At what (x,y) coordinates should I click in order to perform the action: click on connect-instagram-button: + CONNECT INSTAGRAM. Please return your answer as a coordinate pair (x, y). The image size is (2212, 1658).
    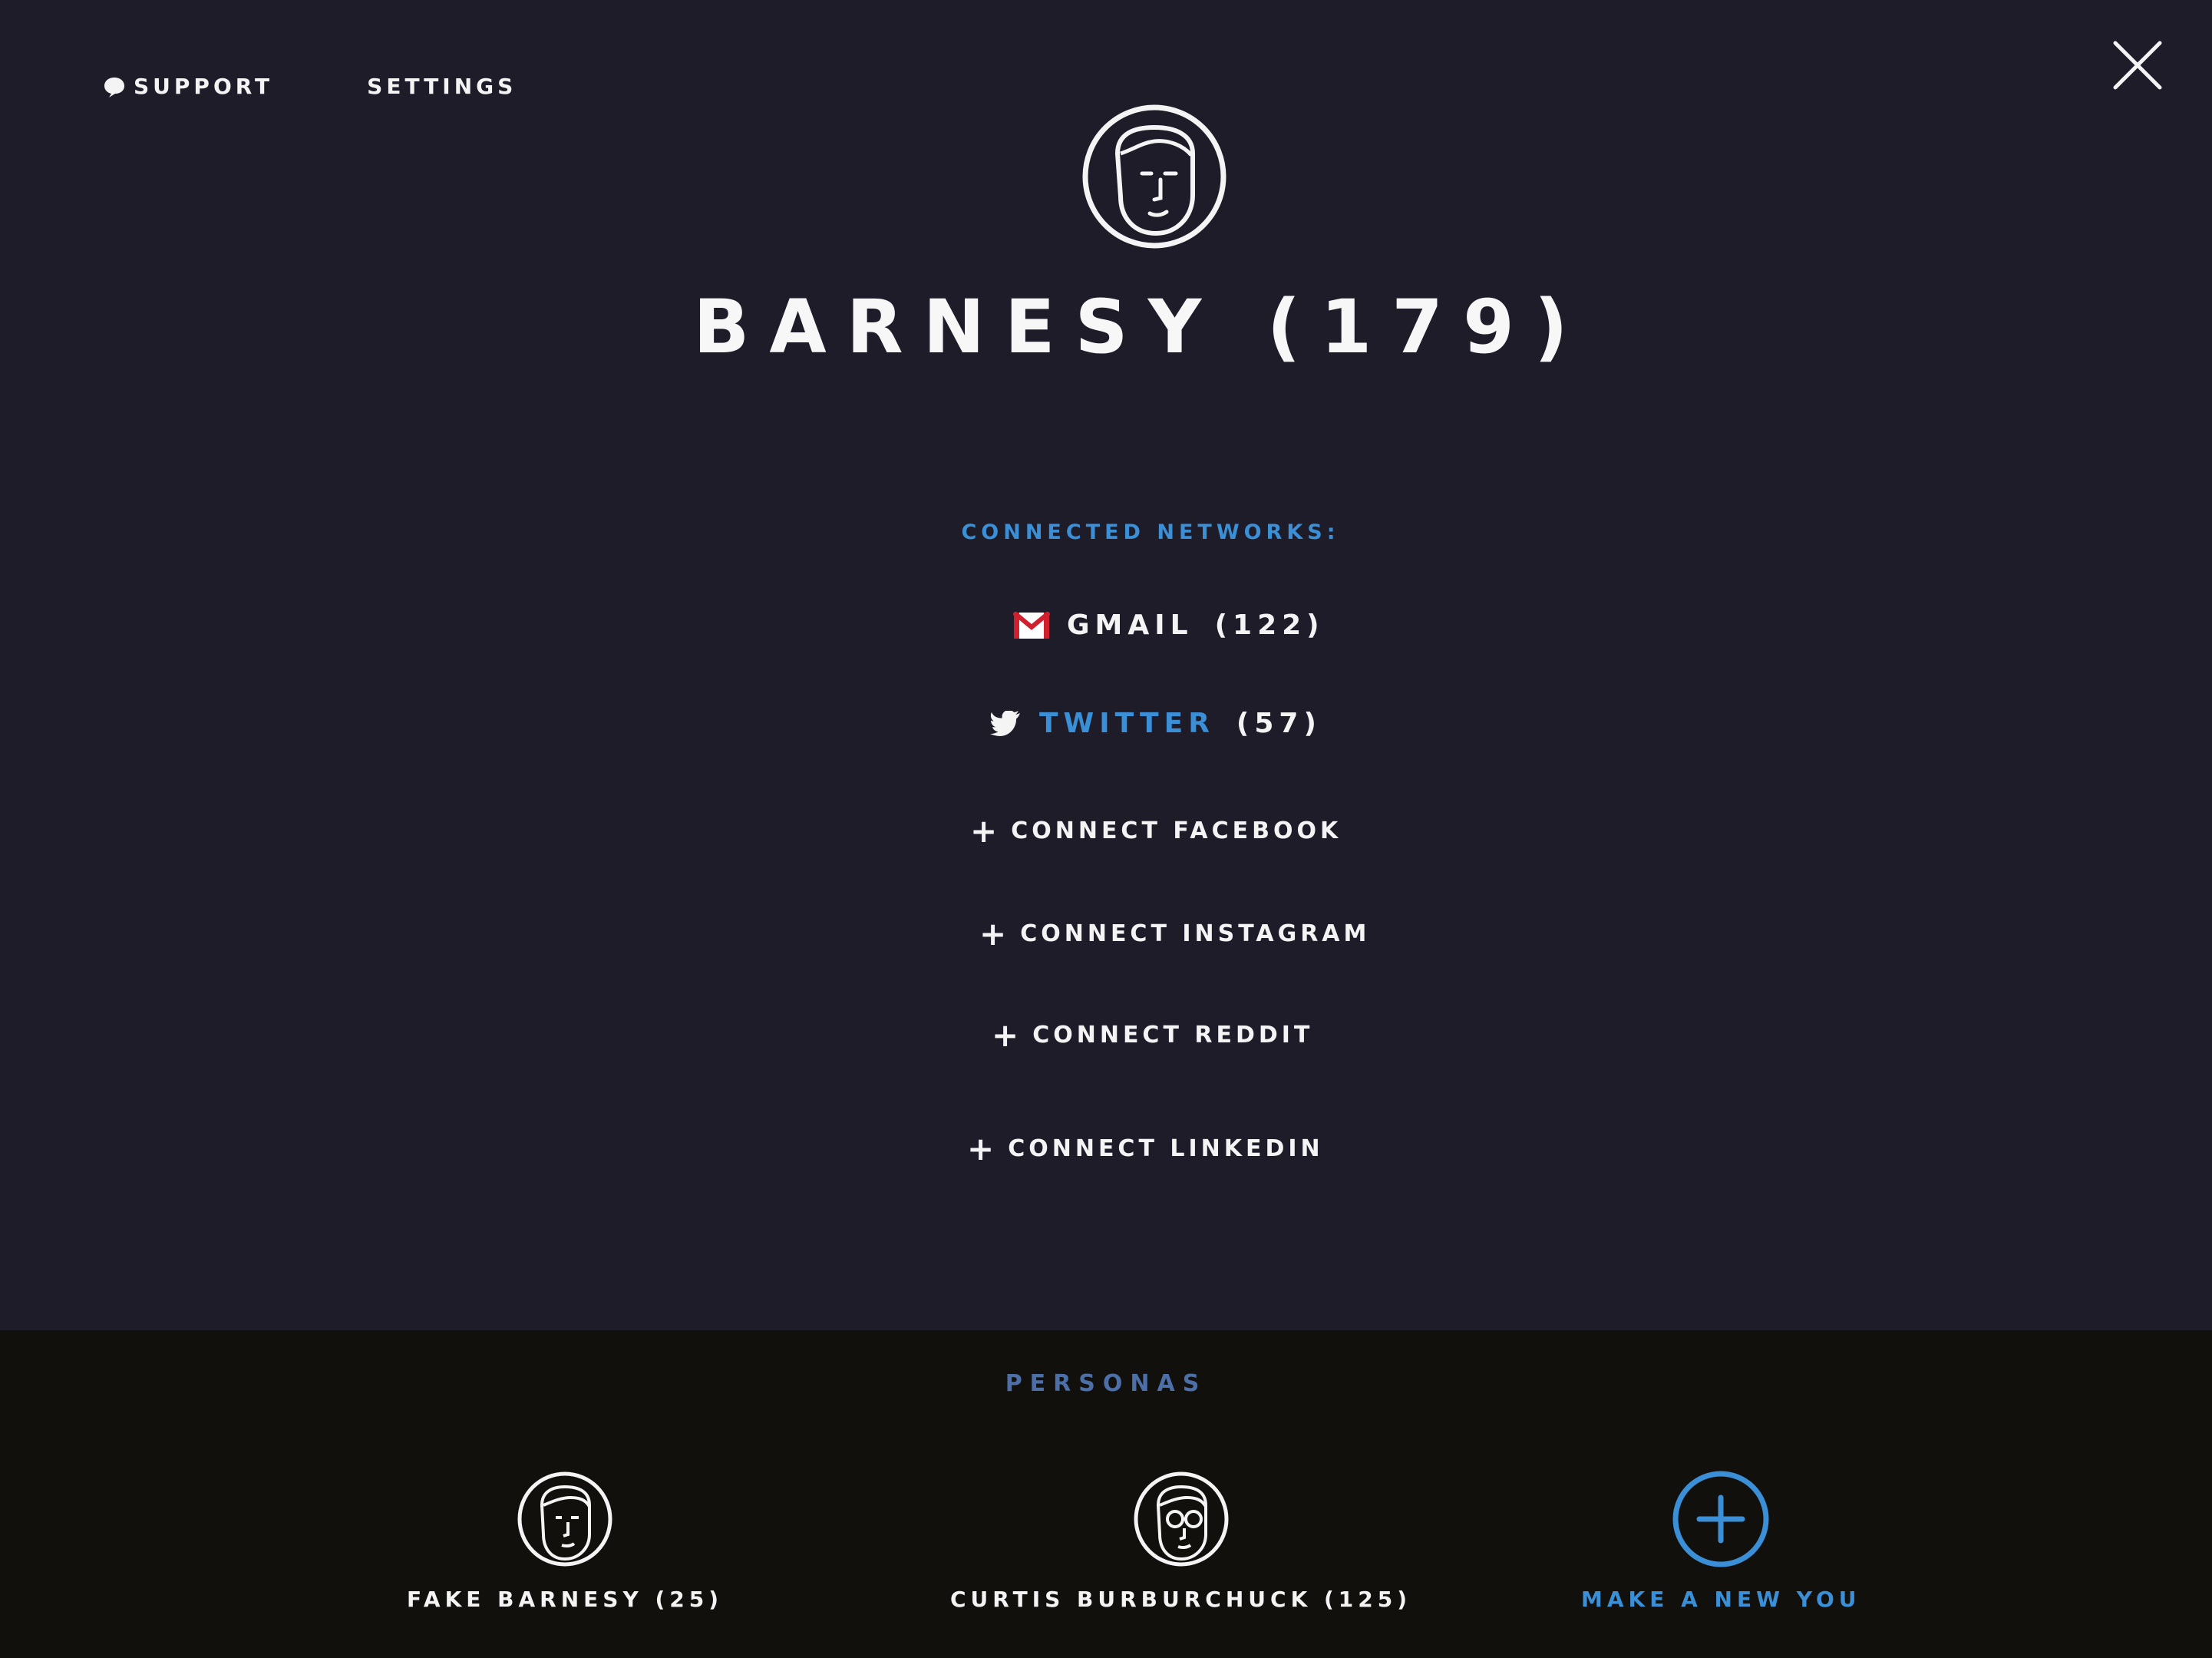
    Looking at the image, I should click on (1174, 934).